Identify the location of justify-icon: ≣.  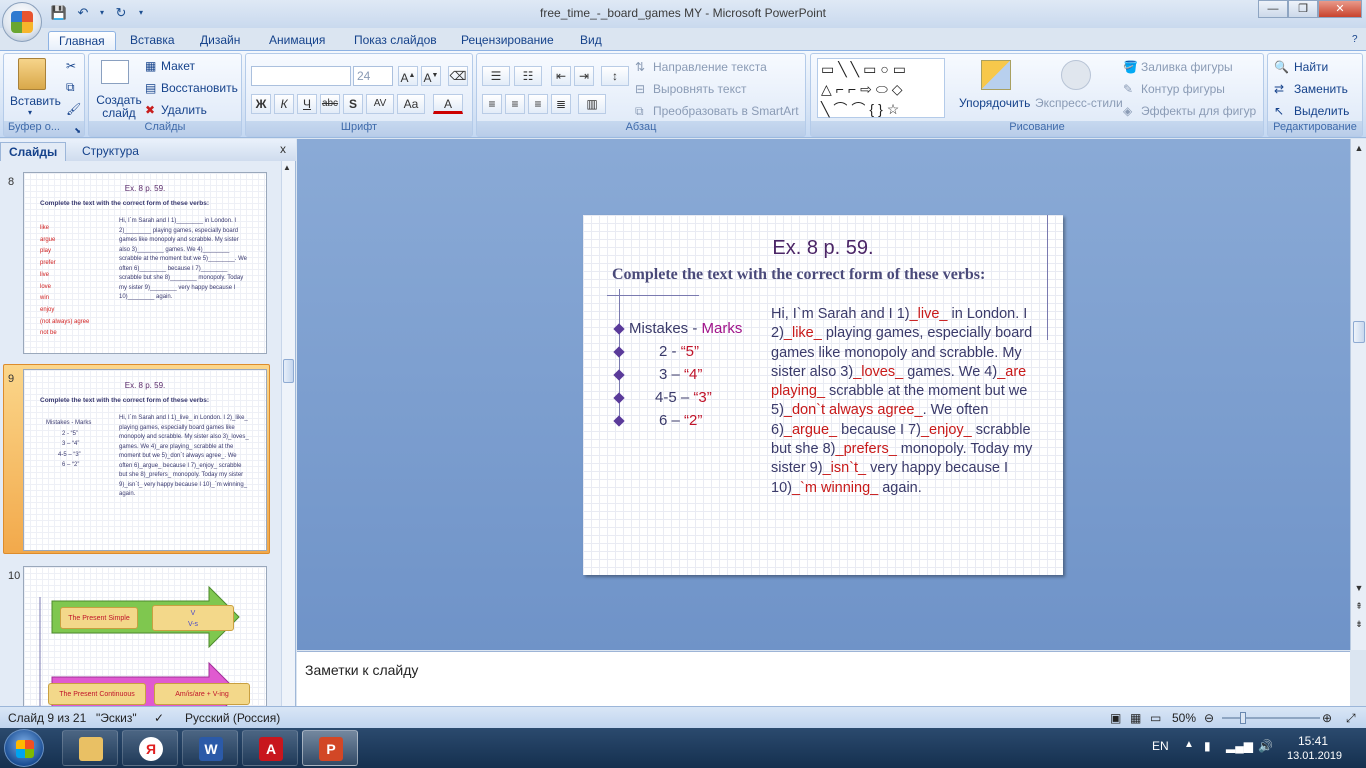
(561, 104).